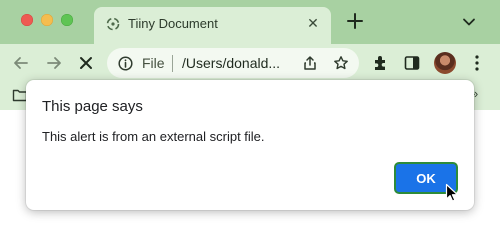 The image size is (500, 246). Describe the element at coordinates (173, 23) in the screenshot. I see `tab-title: Tiiny Document` at that location.